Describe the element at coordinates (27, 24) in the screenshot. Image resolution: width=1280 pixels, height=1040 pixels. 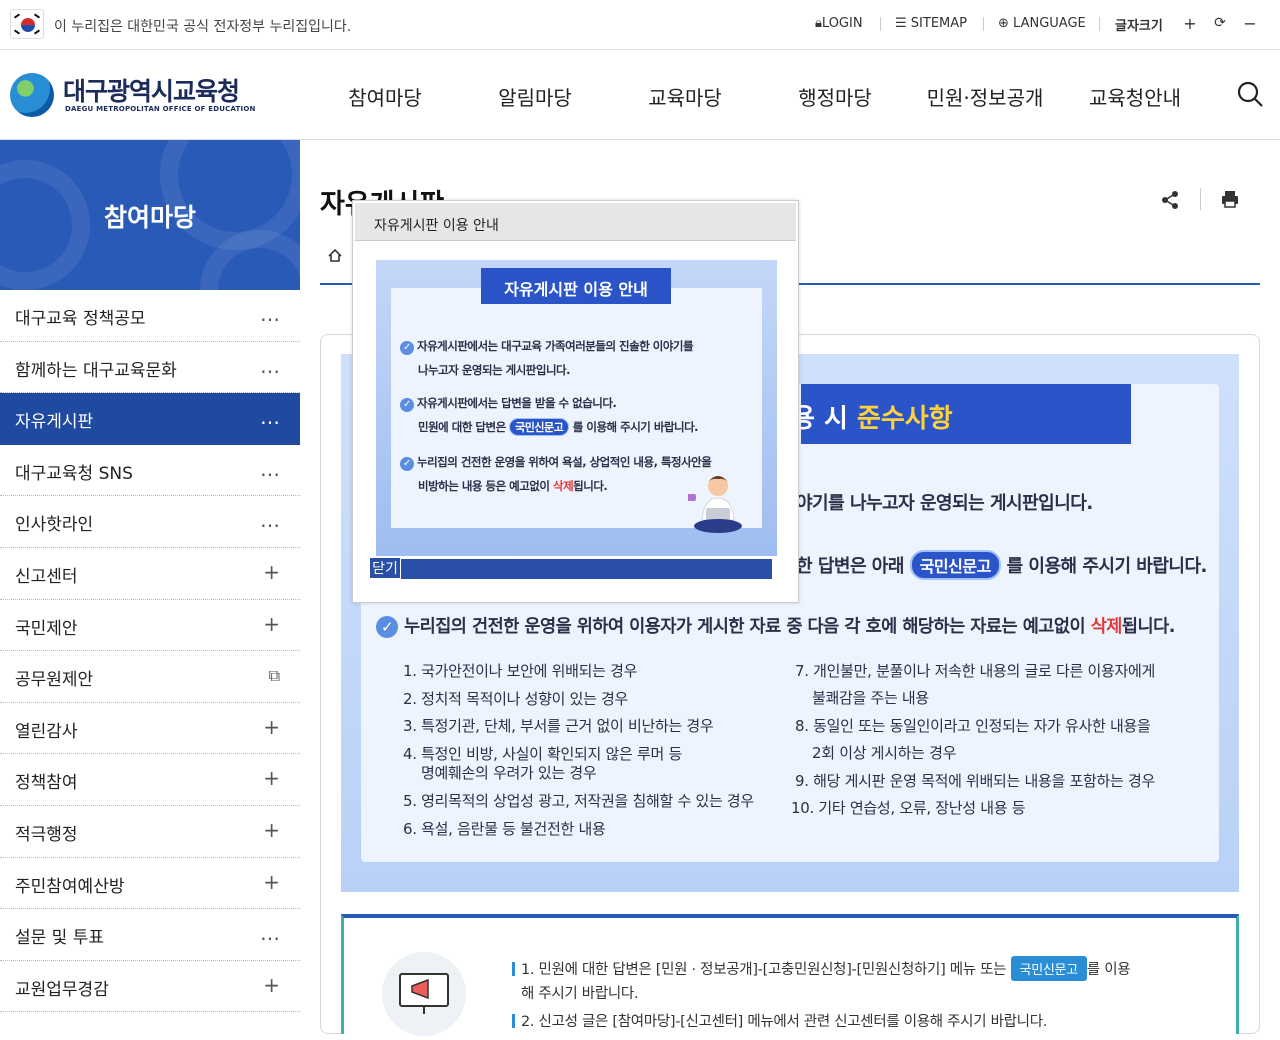
I see `korea-flag-icon` at that location.